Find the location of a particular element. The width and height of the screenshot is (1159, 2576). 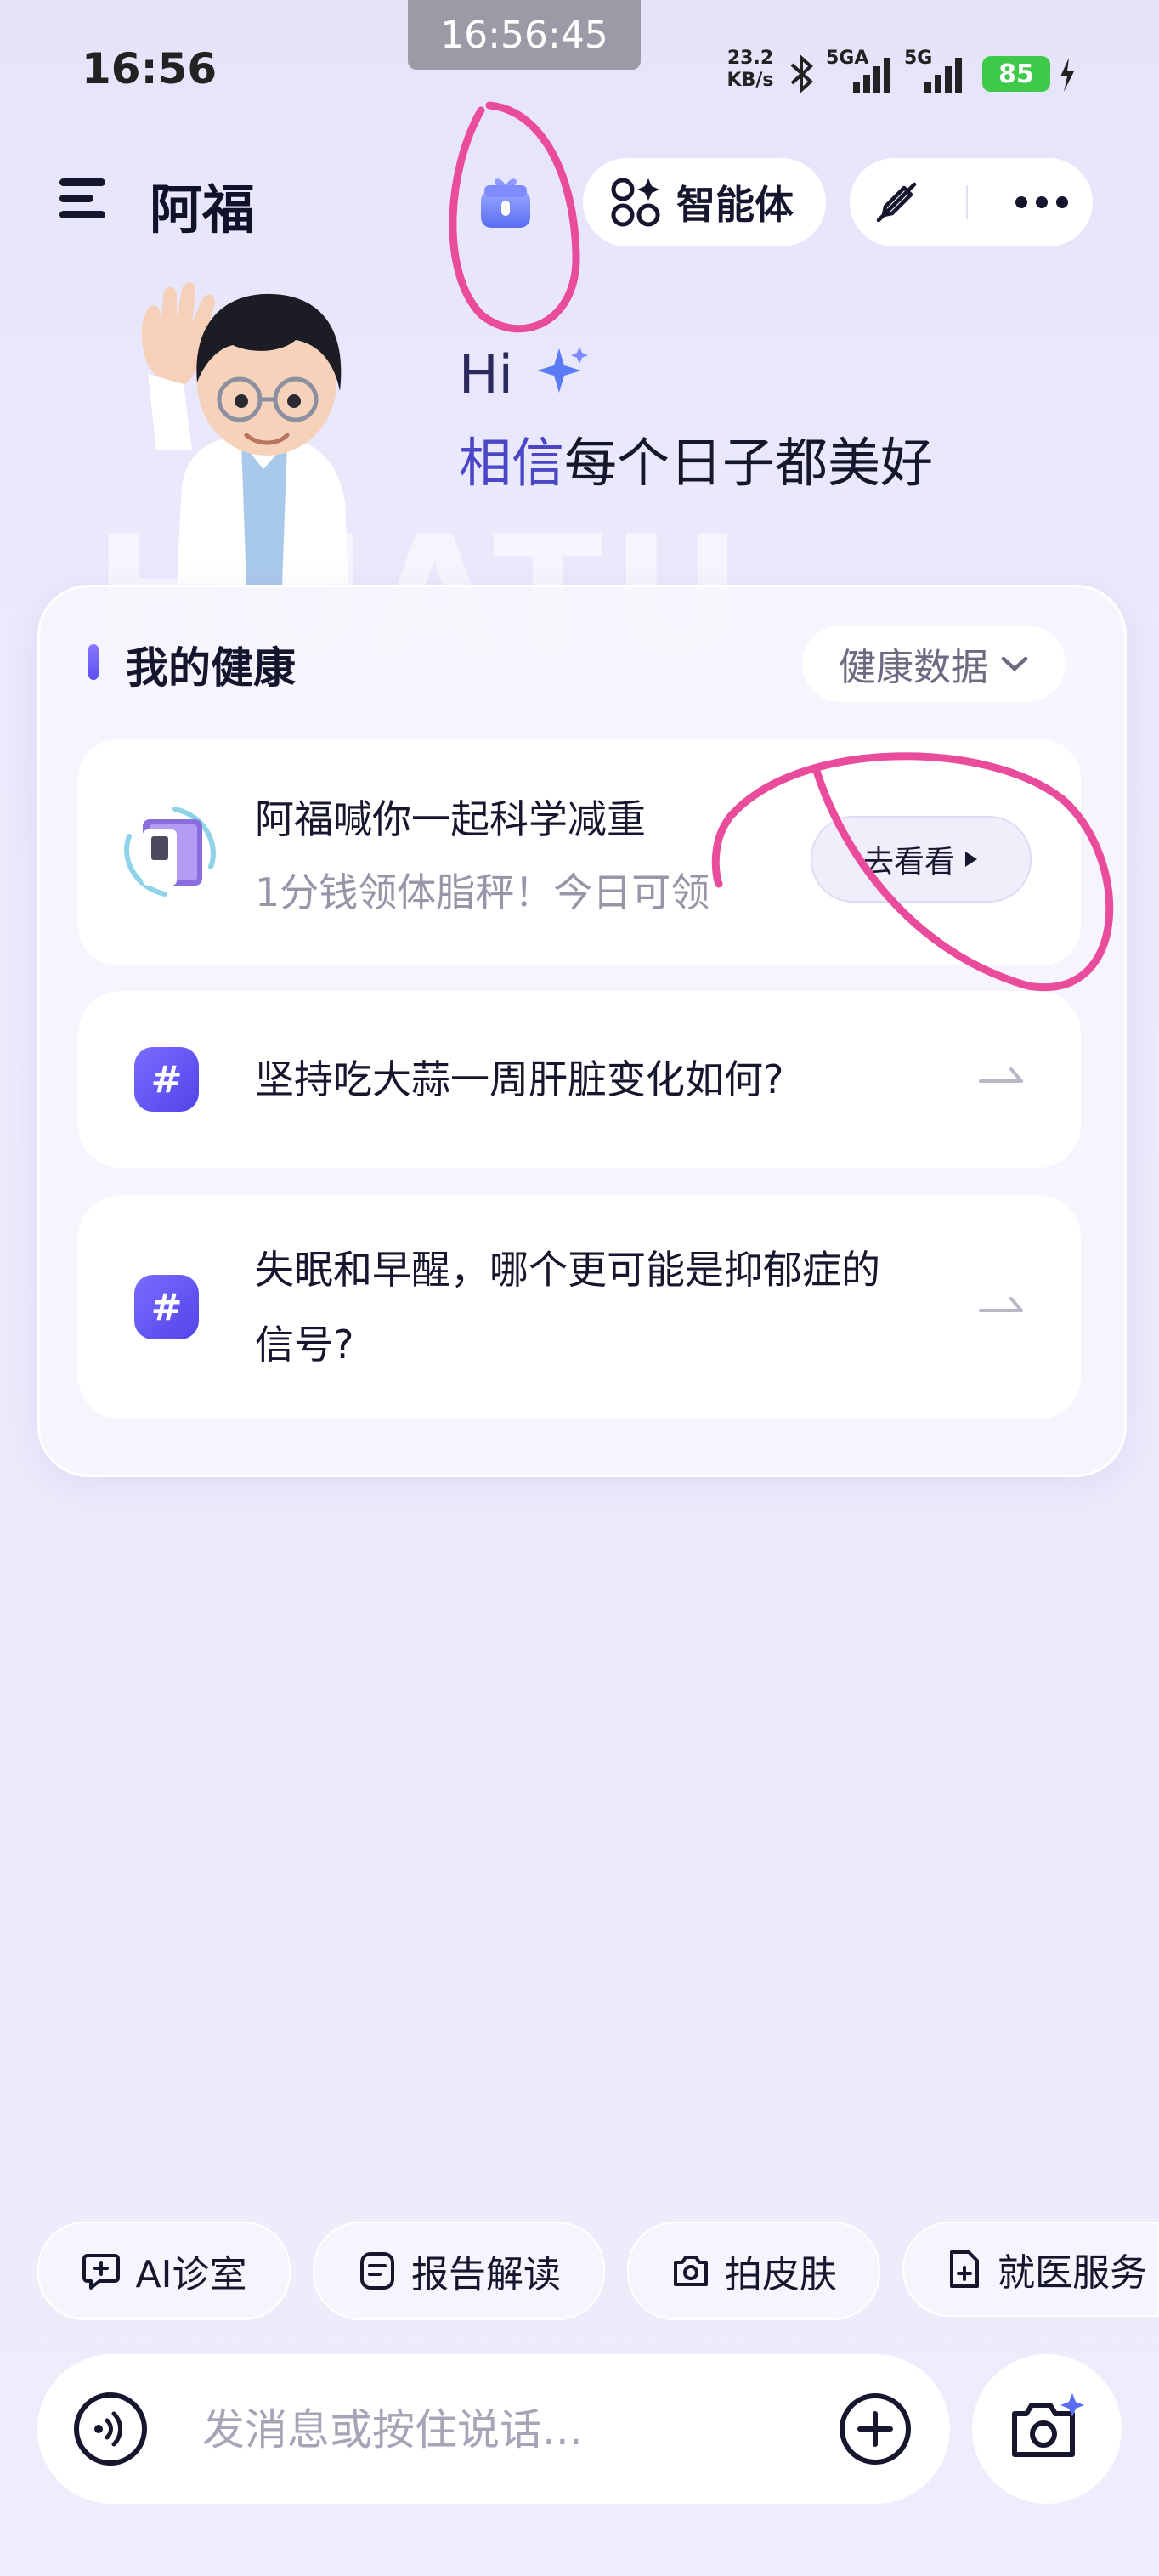

chip-label: 拍皮肤 is located at coordinates (781, 2274).